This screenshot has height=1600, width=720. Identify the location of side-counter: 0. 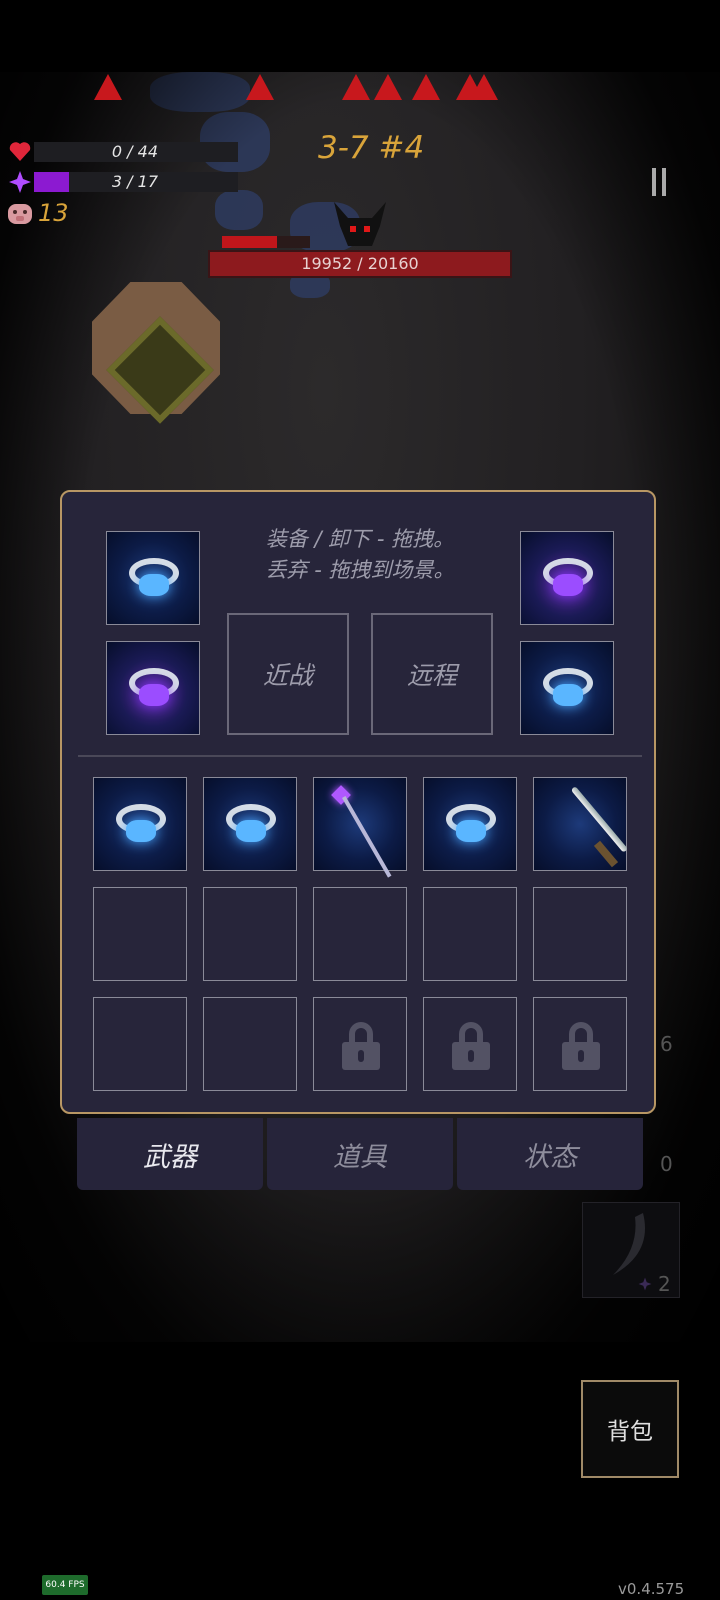
(666, 1164).